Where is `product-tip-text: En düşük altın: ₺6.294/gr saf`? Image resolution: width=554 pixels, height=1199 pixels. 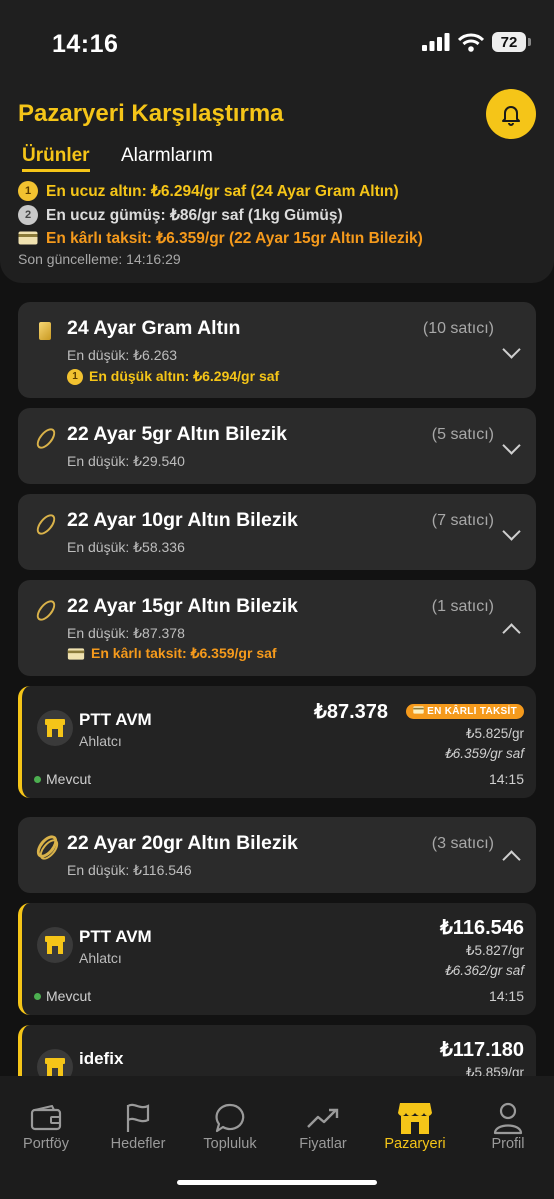 product-tip-text: En düşük altın: ₺6.294/gr saf is located at coordinates (184, 376).